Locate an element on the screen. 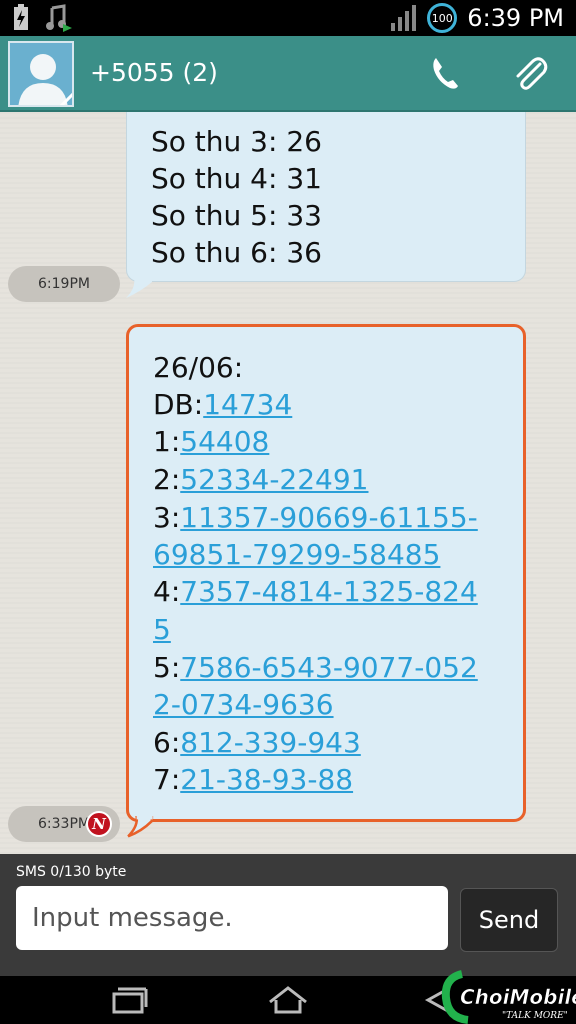 The height and width of the screenshot is (1024, 576). number-link: 54408 is located at coordinates (224, 441).